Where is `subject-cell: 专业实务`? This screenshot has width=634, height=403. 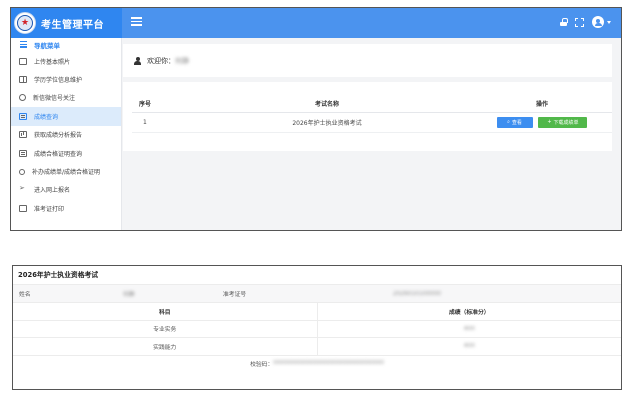
subject-cell: 专业实务 is located at coordinates (165, 329).